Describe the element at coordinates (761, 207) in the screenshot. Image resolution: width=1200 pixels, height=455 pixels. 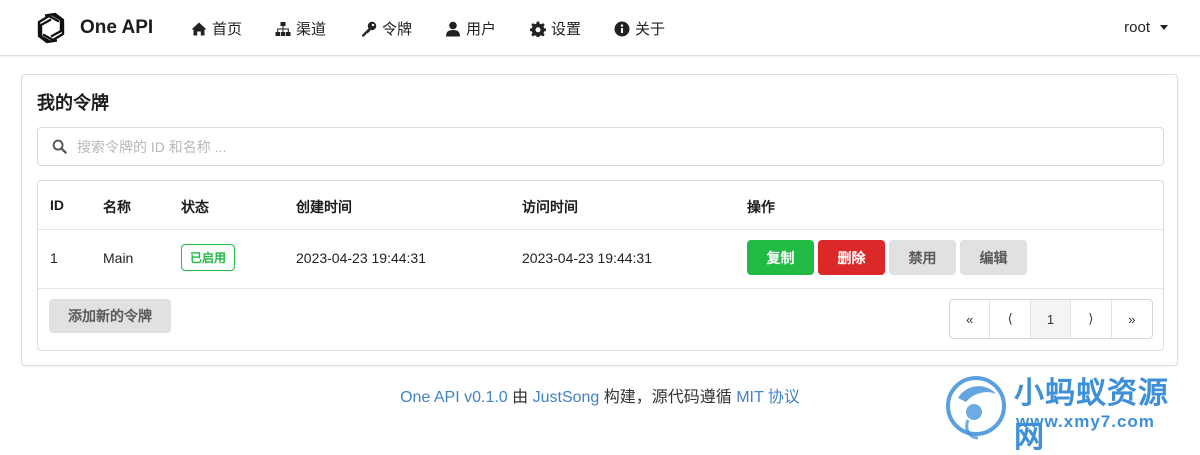
I see `column-header-actions: 操作` at that location.